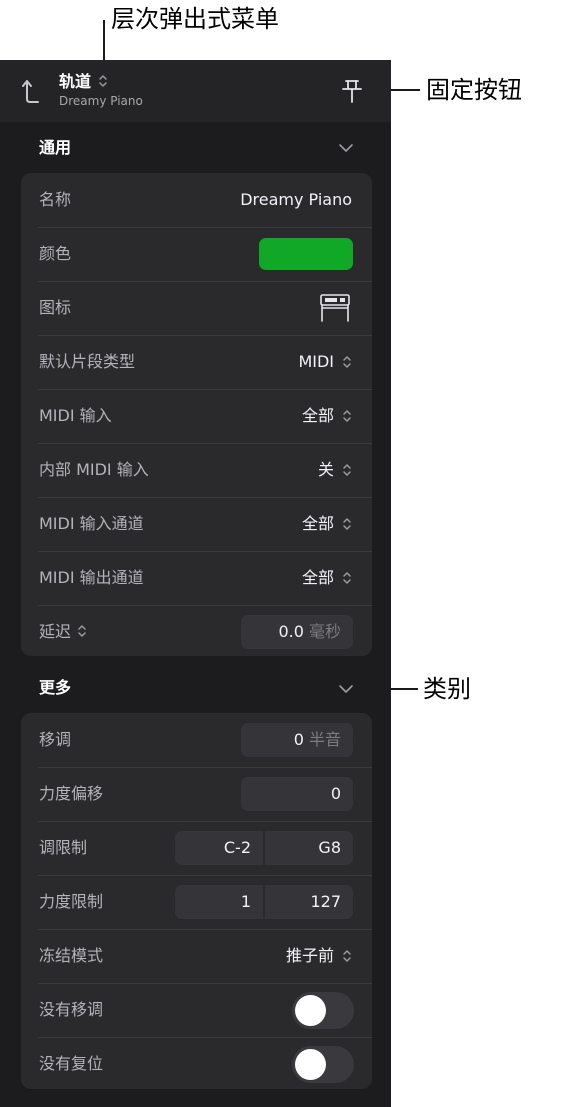 This screenshot has width=561, height=1107. Describe the element at coordinates (329, 847) in the screenshot. I see `key-limit-high: G8` at that location.